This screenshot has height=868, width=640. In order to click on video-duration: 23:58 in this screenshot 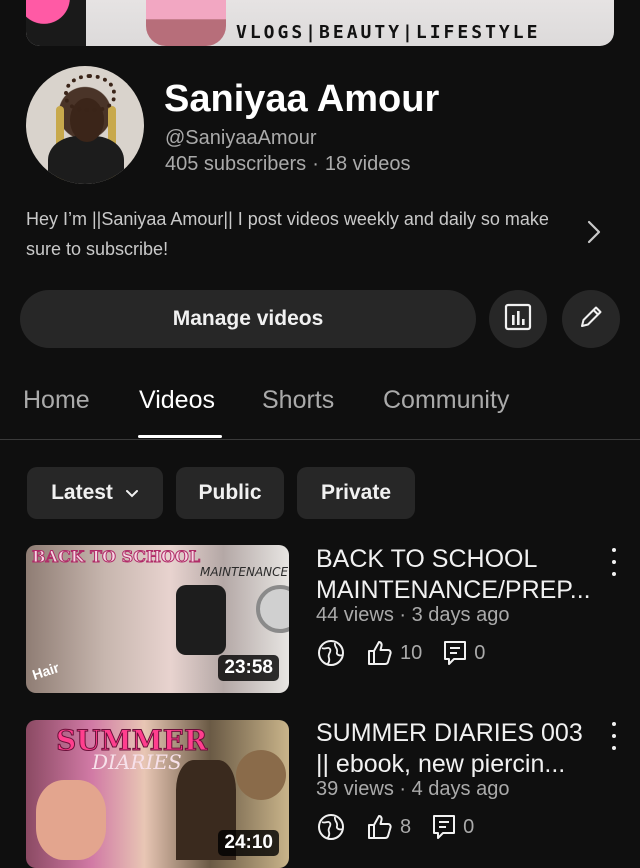, I will do `click(248, 668)`.